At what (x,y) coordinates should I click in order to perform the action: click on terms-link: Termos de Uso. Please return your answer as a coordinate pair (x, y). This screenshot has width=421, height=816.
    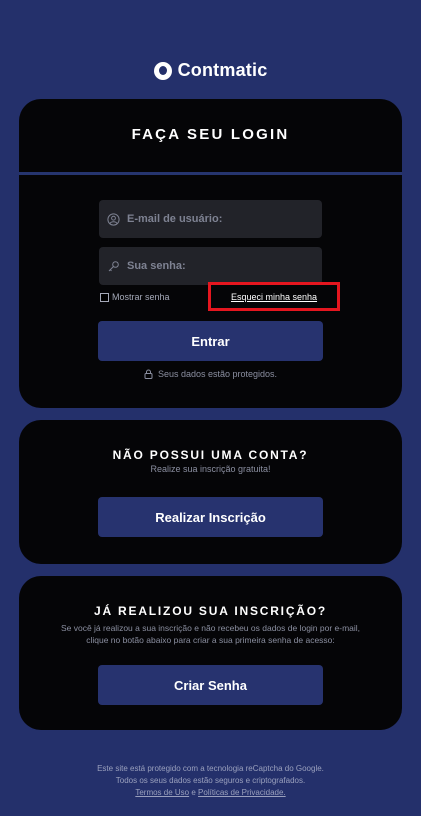
    Looking at the image, I should click on (162, 792).